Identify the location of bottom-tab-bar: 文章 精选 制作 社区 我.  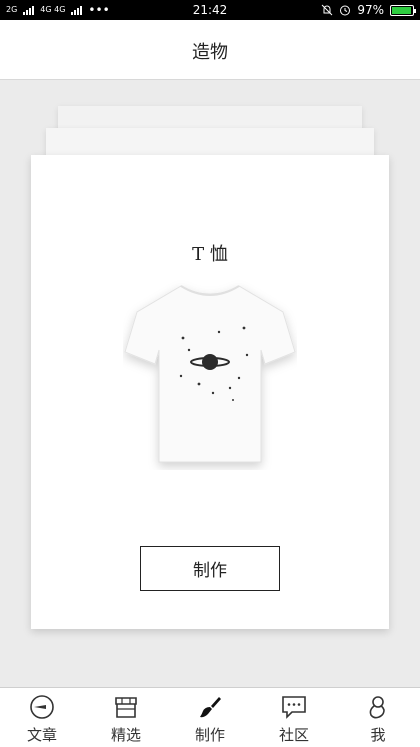
(210, 717).